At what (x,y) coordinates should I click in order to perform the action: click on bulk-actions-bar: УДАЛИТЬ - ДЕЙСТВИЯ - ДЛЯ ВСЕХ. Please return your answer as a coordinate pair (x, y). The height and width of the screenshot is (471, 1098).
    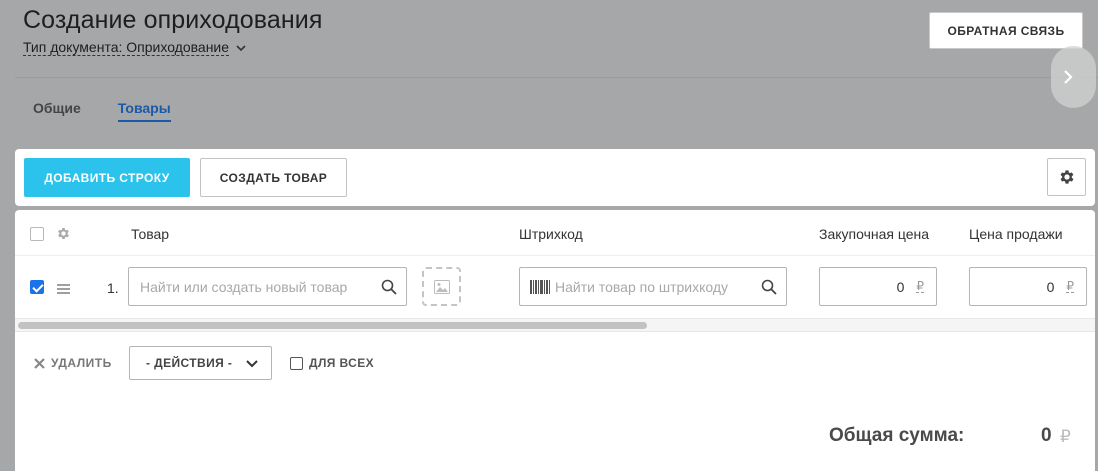
    Looking at the image, I should click on (555, 364).